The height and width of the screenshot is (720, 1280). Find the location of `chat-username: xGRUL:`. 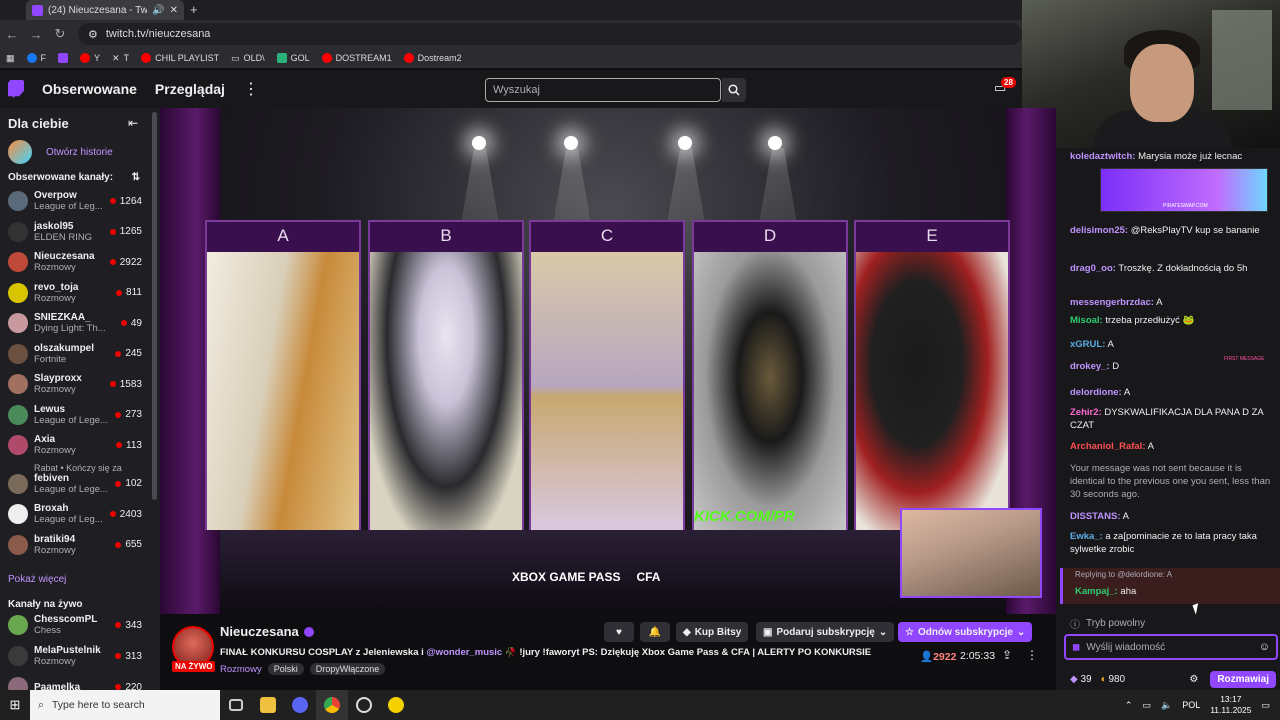

chat-username: xGRUL: is located at coordinates (1087, 344).